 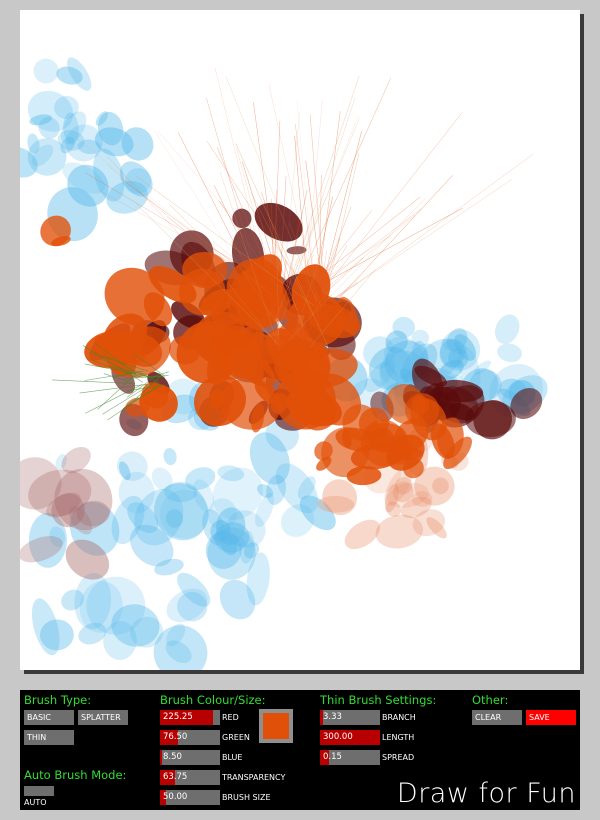 I want to click on branch-label: BRANCH, so click(x=399, y=717).